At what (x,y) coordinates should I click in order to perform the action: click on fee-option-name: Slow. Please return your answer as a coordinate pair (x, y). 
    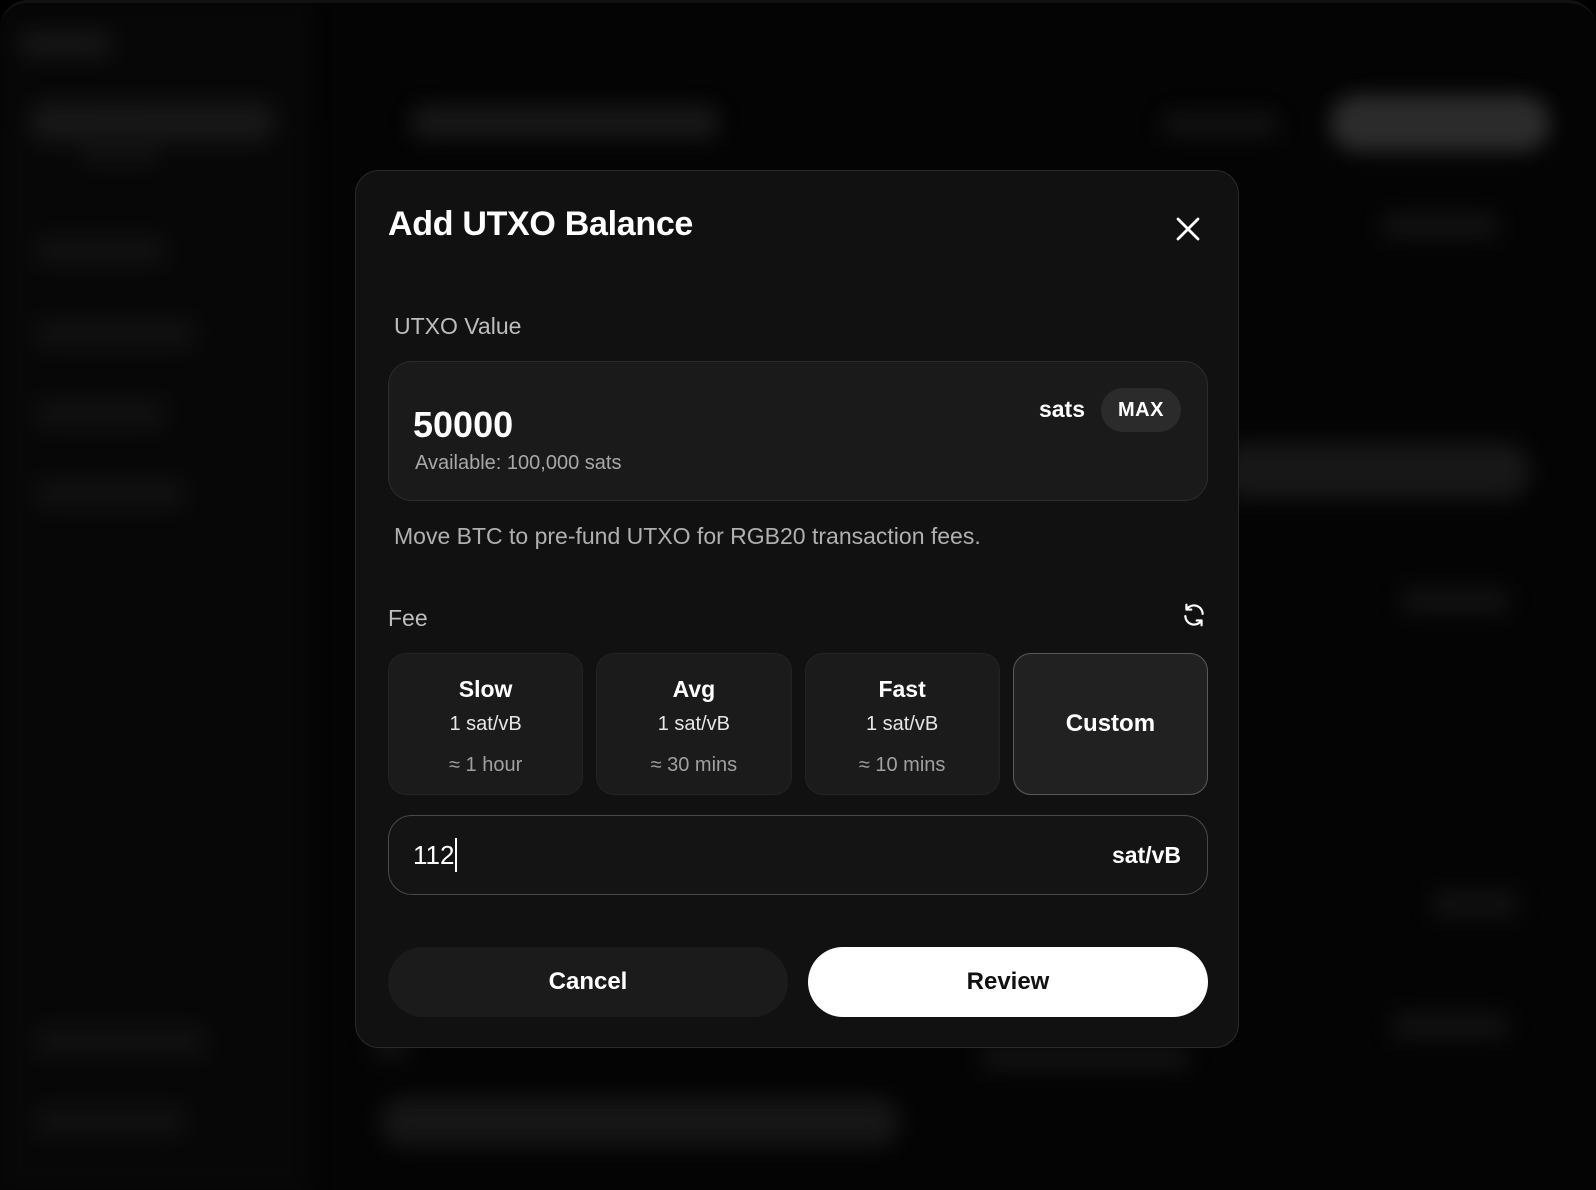
    Looking at the image, I should click on (485, 689).